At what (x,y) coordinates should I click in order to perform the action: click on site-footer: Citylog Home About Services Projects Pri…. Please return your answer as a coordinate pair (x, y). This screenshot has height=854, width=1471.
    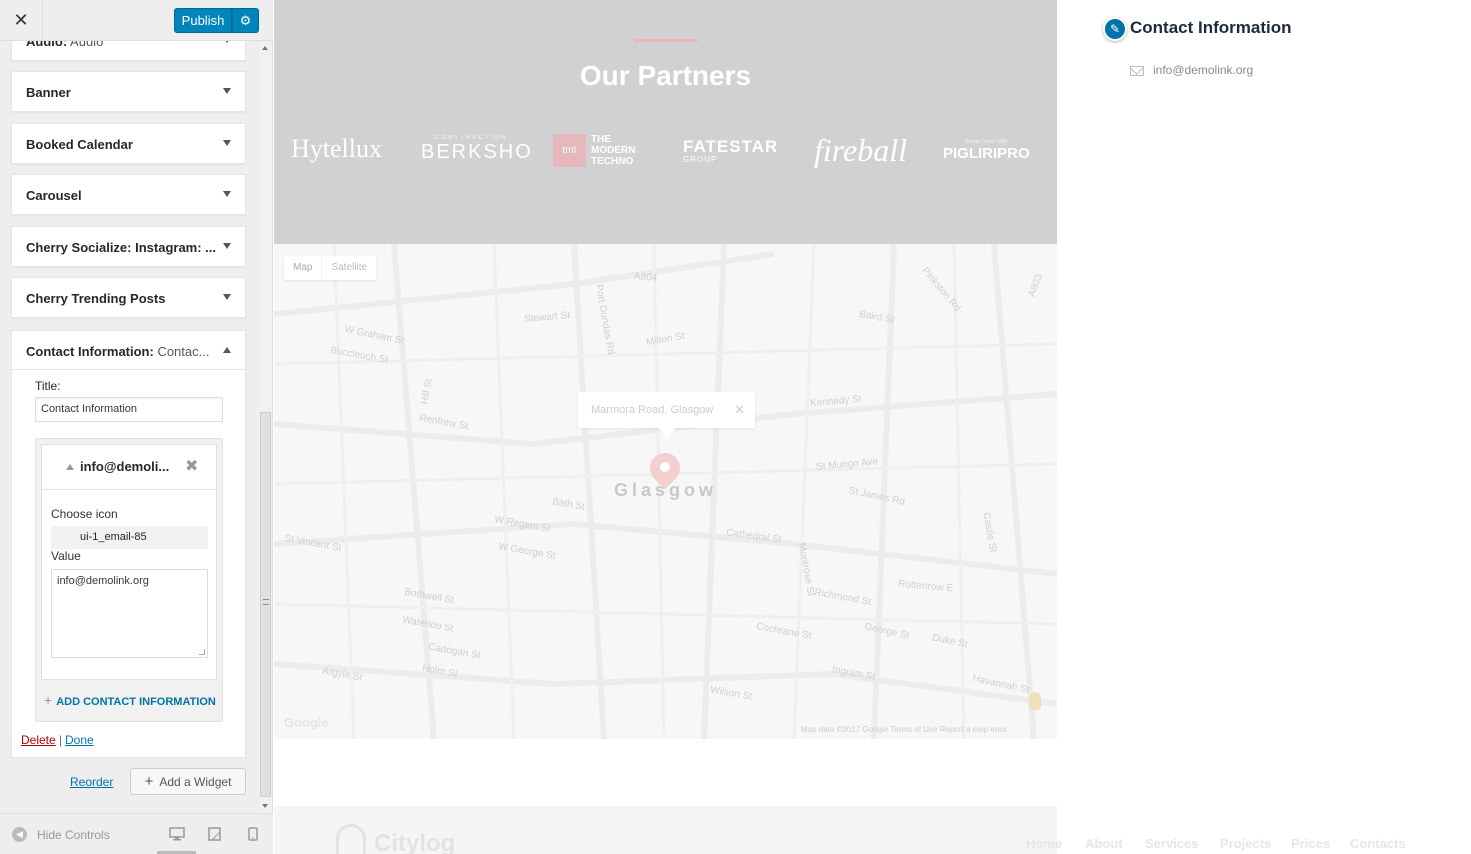
    Looking at the image, I should click on (840, 830).